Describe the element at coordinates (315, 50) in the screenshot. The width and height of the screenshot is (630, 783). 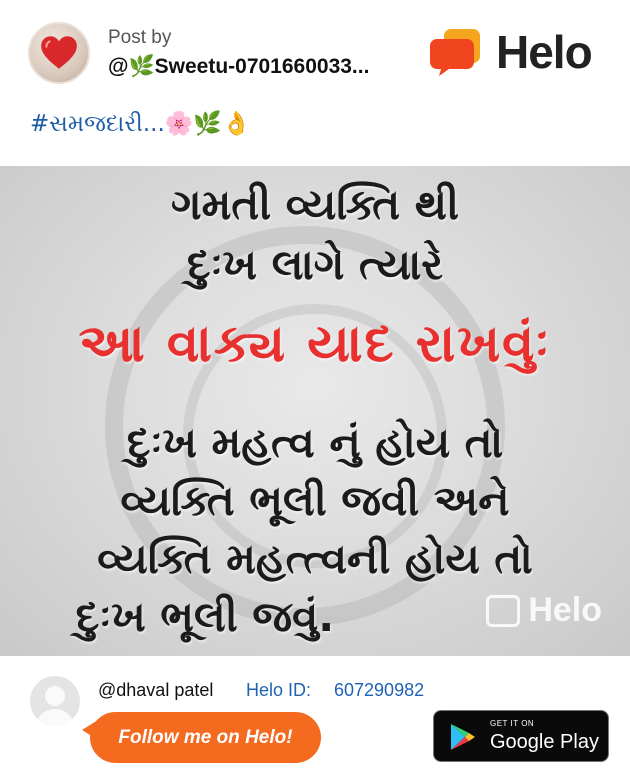
I see `post-header: Post by @🌿Sweetu-0701660033... Helo` at that location.